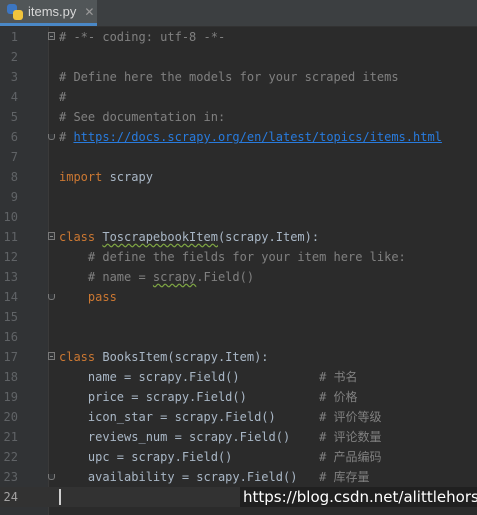 The height and width of the screenshot is (515, 477). Describe the element at coordinates (10, 457) in the screenshot. I see `line-number: 22` at that location.